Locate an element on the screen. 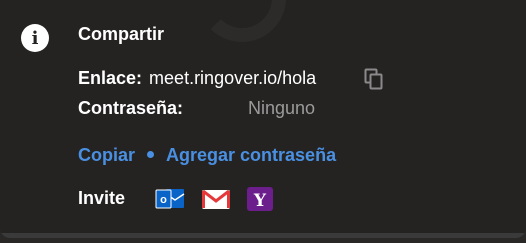 The height and width of the screenshot is (243, 526). link-label: Enlace: is located at coordinates (110, 78).